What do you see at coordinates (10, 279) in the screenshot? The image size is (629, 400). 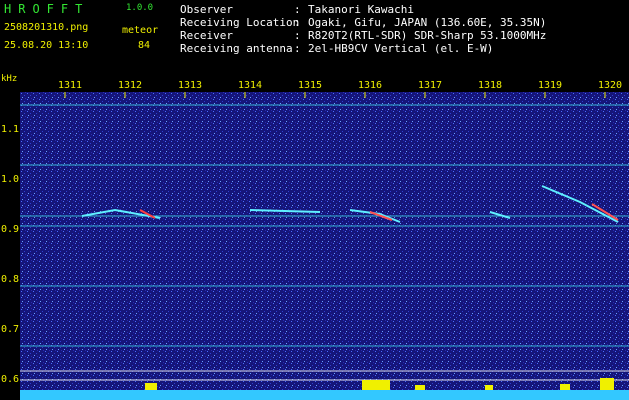 I see `y-tick-0.8: 0.8` at bounding box center [10, 279].